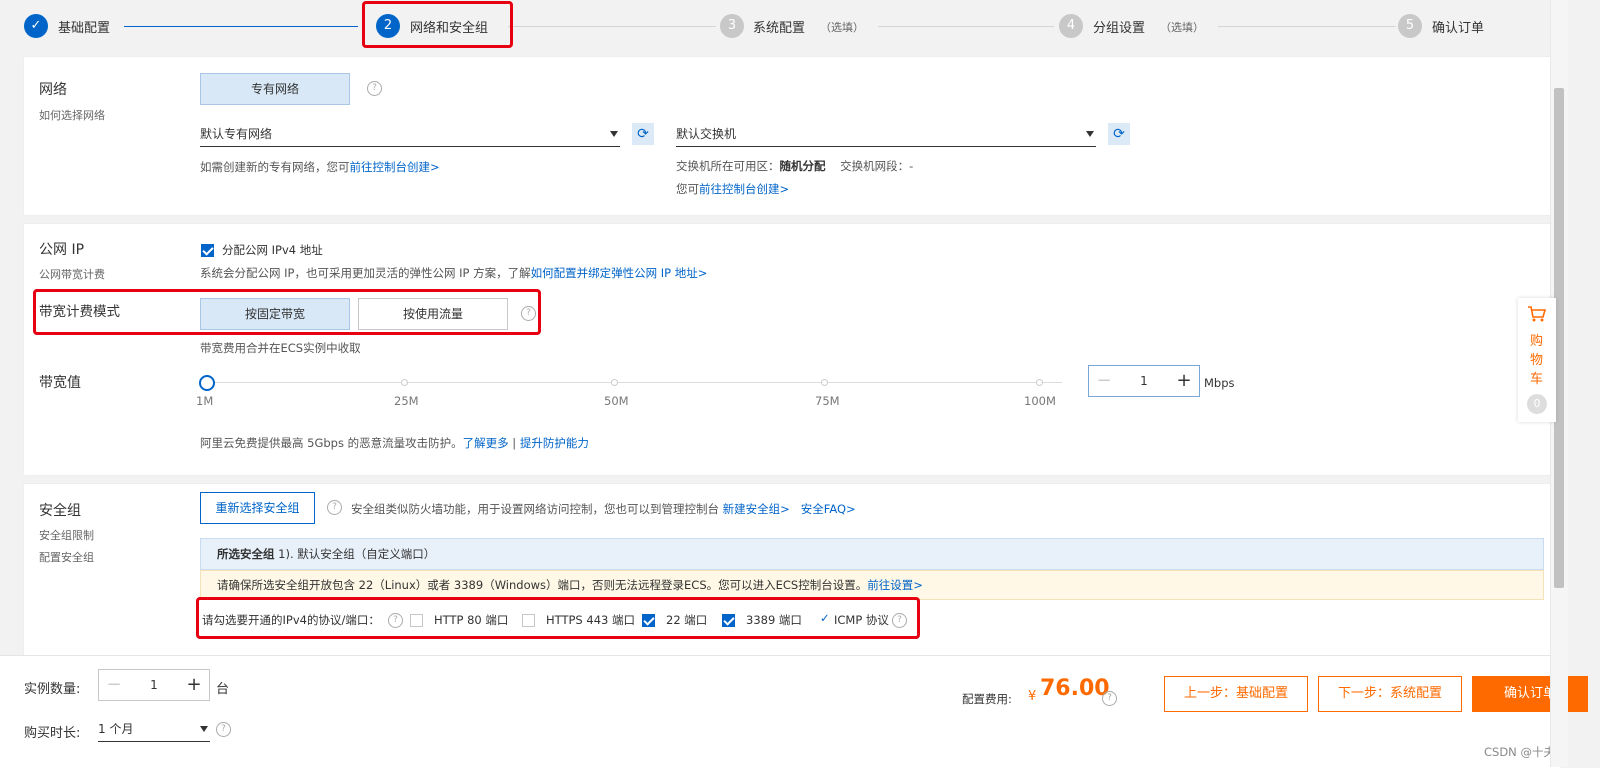 Image resolution: width=1600 pixels, height=768 pixels. Describe the element at coordinates (1236, 694) in the screenshot. I see `prev-step-button: 上一步：基础配置` at that location.